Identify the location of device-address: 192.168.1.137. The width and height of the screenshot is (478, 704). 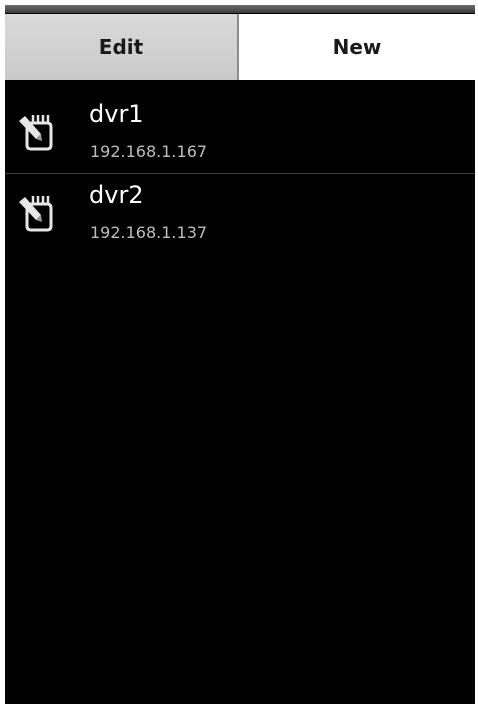
(149, 232).